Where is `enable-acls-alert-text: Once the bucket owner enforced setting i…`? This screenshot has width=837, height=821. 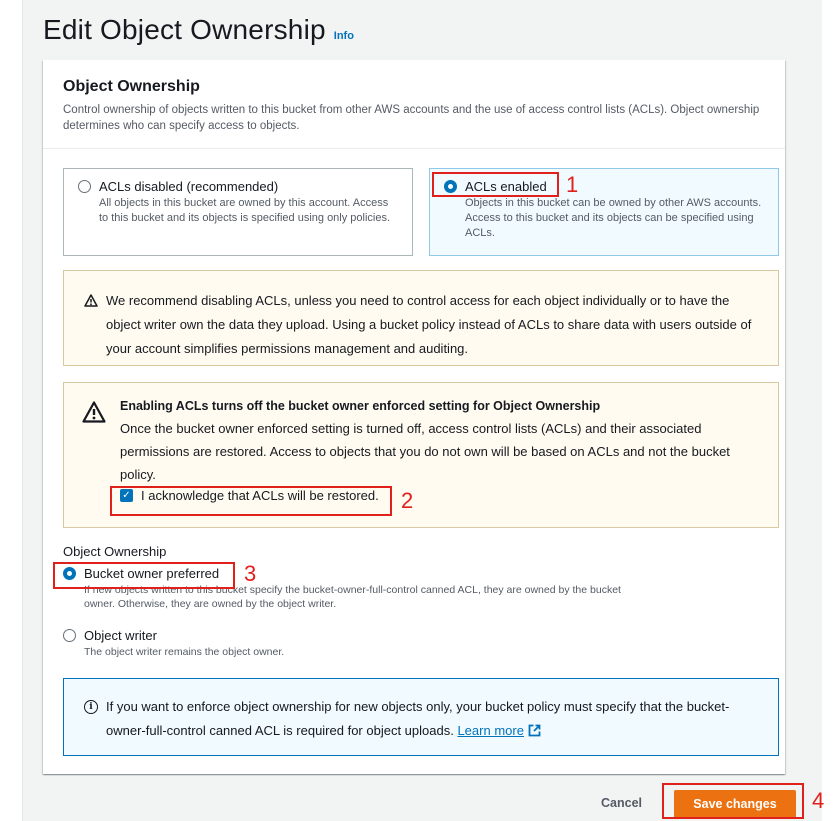
enable-acls-alert-text: Once the bucket owner enforced setting i… is located at coordinates (425, 451).